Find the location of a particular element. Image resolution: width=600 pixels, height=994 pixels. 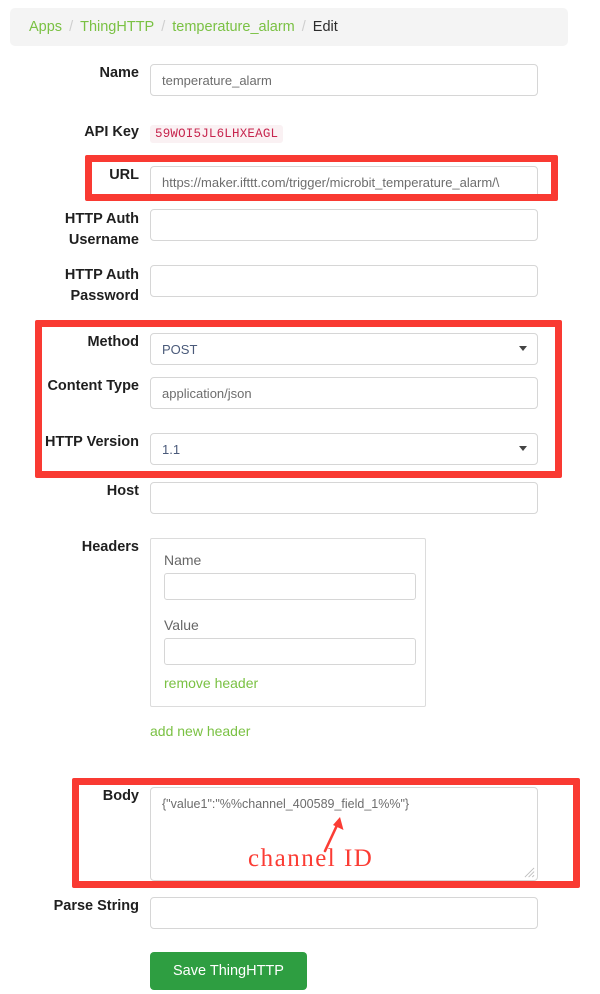

body-label: Body is located at coordinates (120, 796).